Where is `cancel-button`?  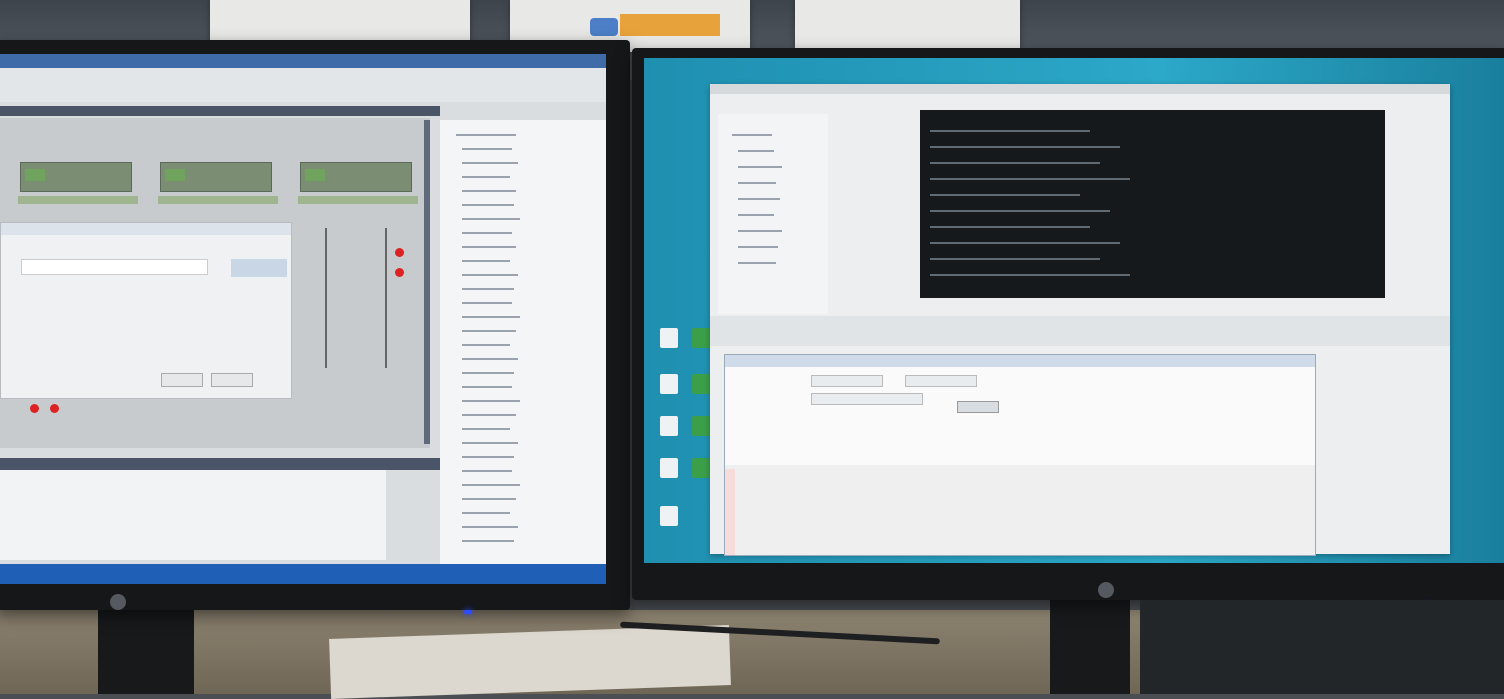
cancel-button is located at coordinates (232, 380).